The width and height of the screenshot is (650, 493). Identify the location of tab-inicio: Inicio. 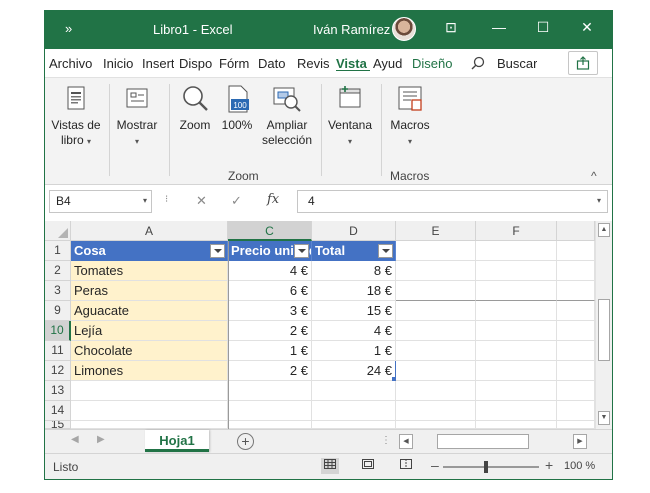
(120, 63).